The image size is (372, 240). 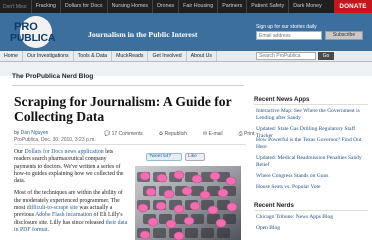 What do you see at coordinates (83, 6) in the screenshot?
I see `toplink-dollars-for-docs: Dollars for Docs` at bounding box center [83, 6].